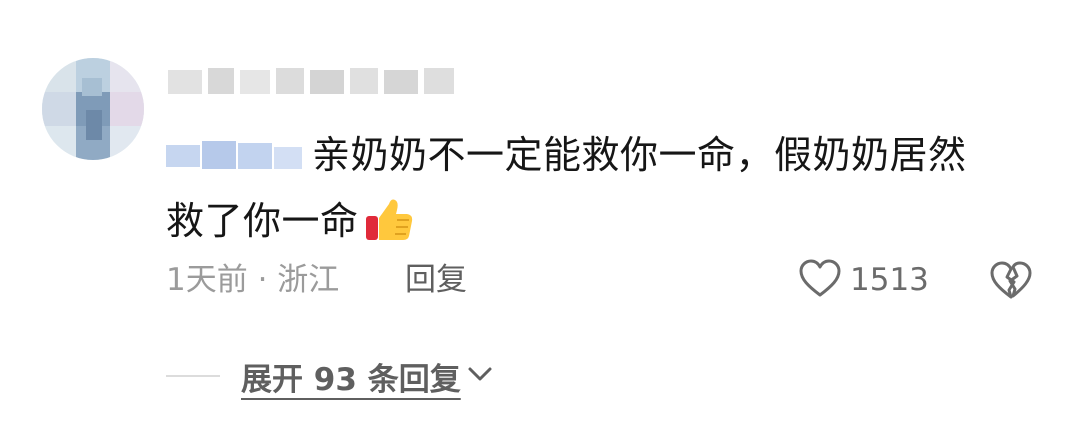 The height and width of the screenshot is (437, 1080). Describe the element at coordinates (639, 155) in the screenshot. I see `comment-text-line1: 亲奶奶不一定能救你一命，假奶奶居然` at that location.